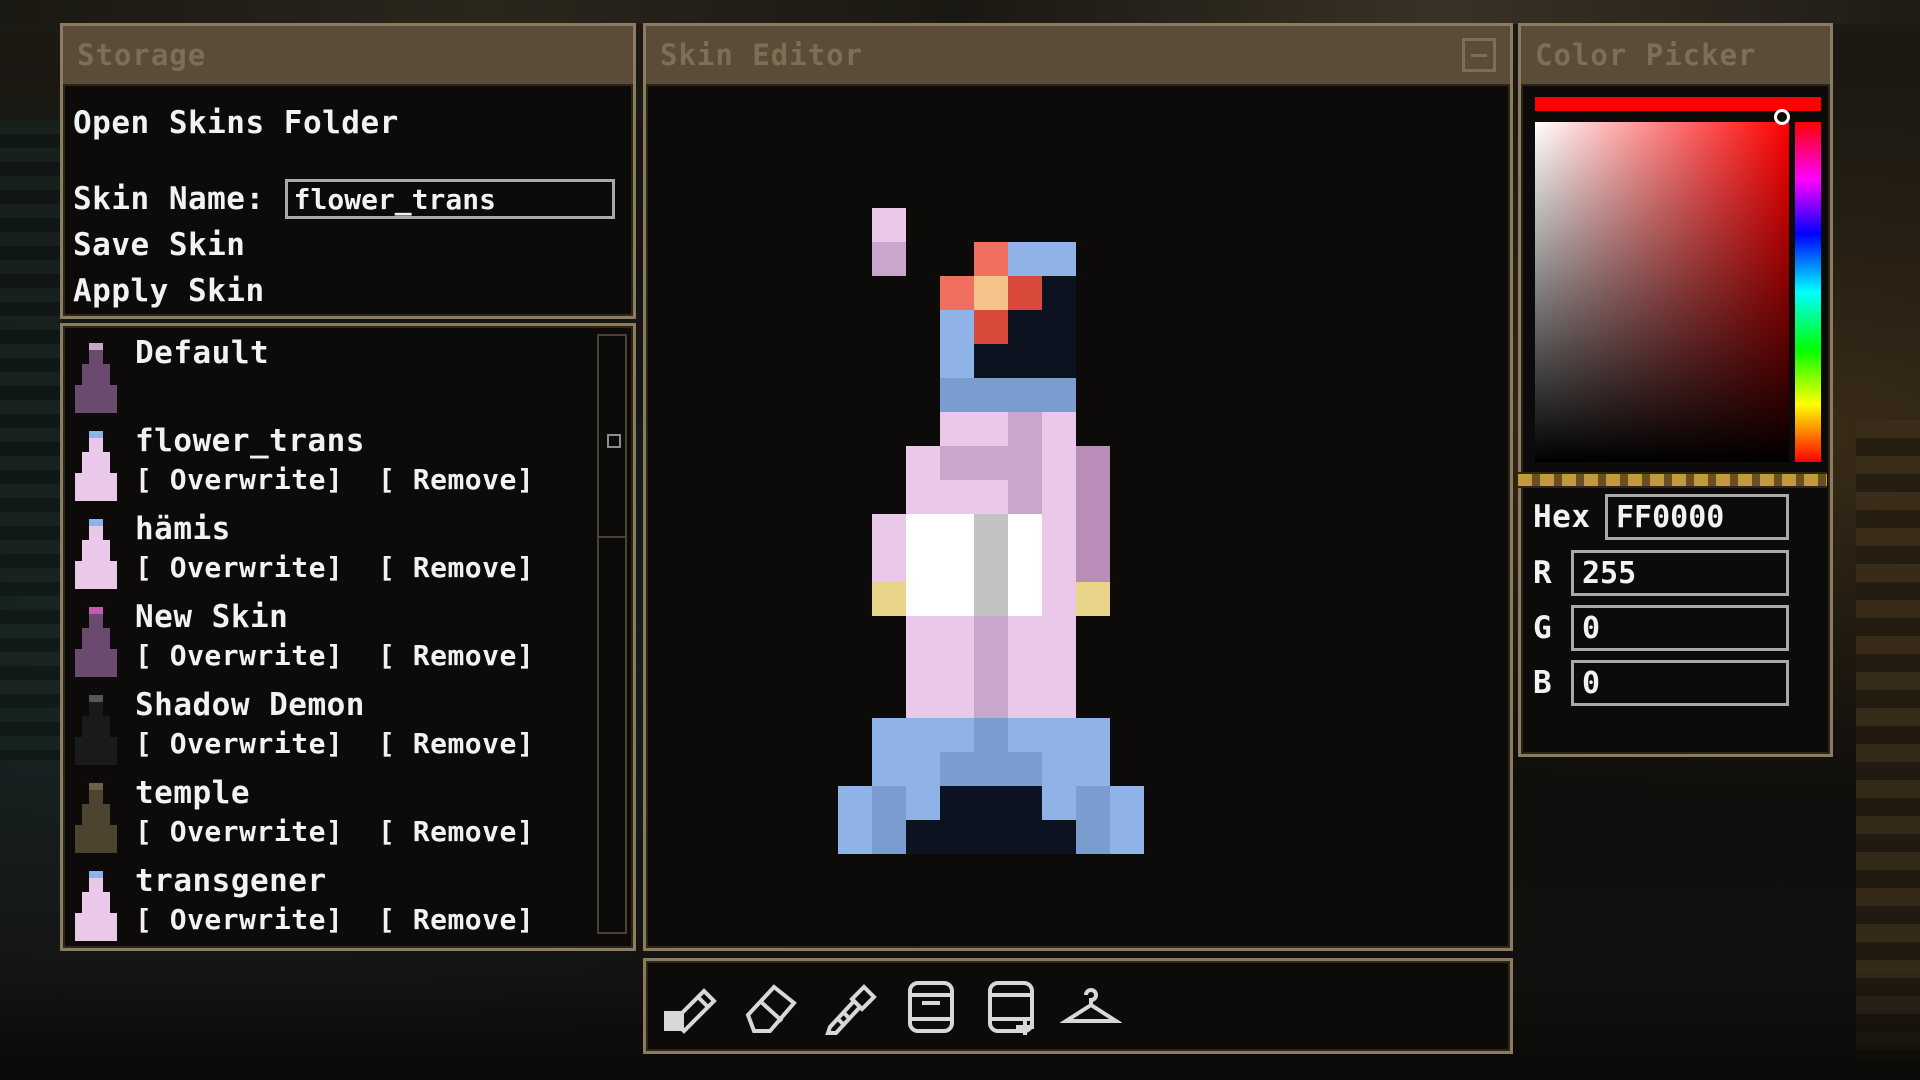  I want to click on g-label: G, so click(1543, 628).